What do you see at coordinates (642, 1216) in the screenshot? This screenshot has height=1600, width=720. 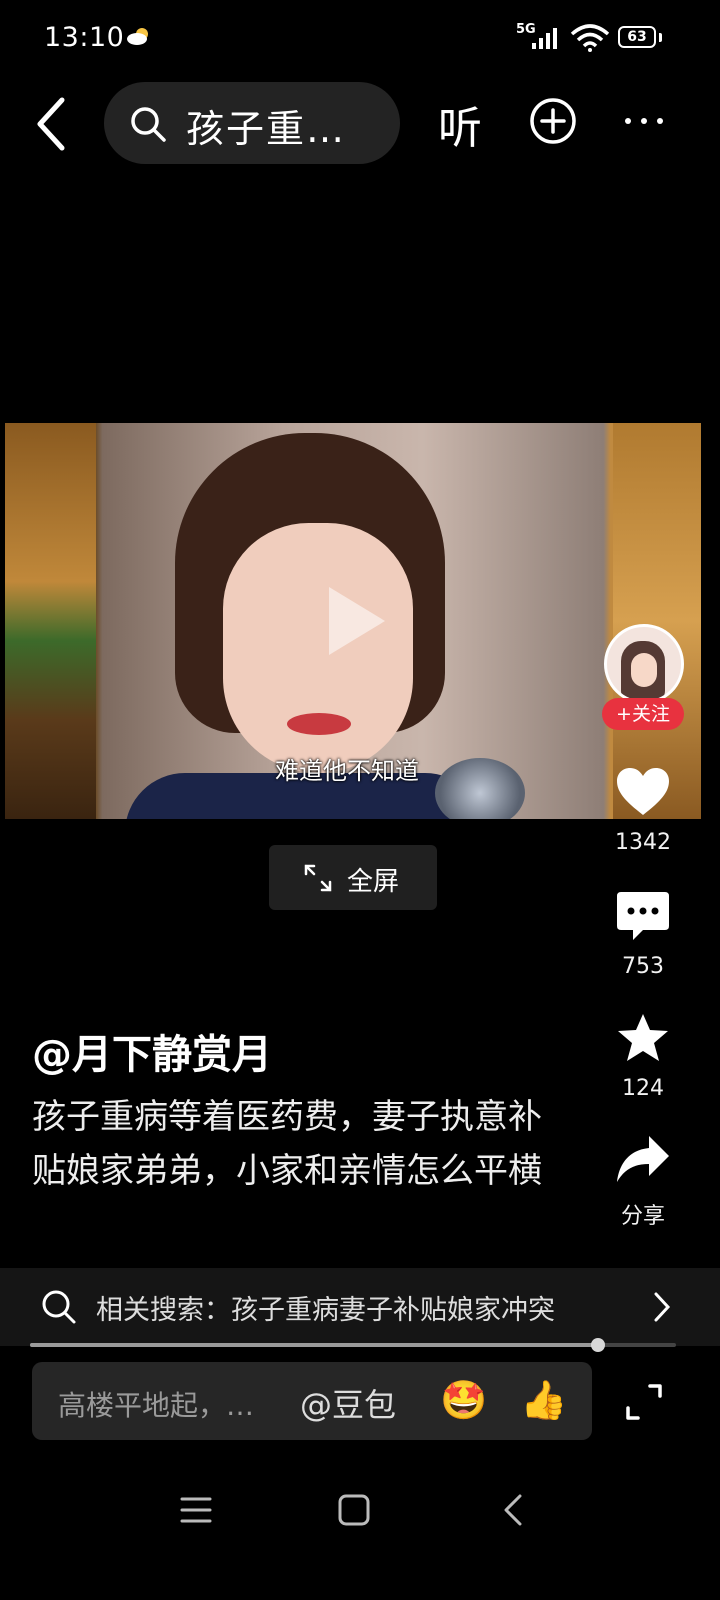 I see `share-label: 分享` at bounding box center [642, 1216].